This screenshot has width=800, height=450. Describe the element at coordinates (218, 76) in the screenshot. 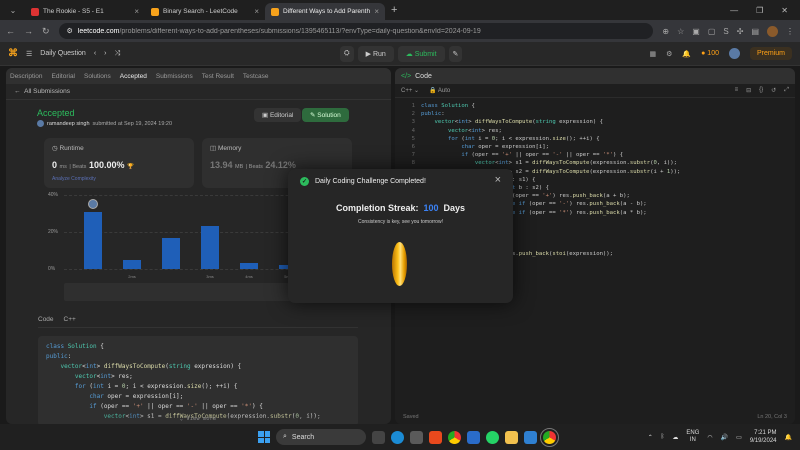

I see `tab-test-result: Test Result` at that location.